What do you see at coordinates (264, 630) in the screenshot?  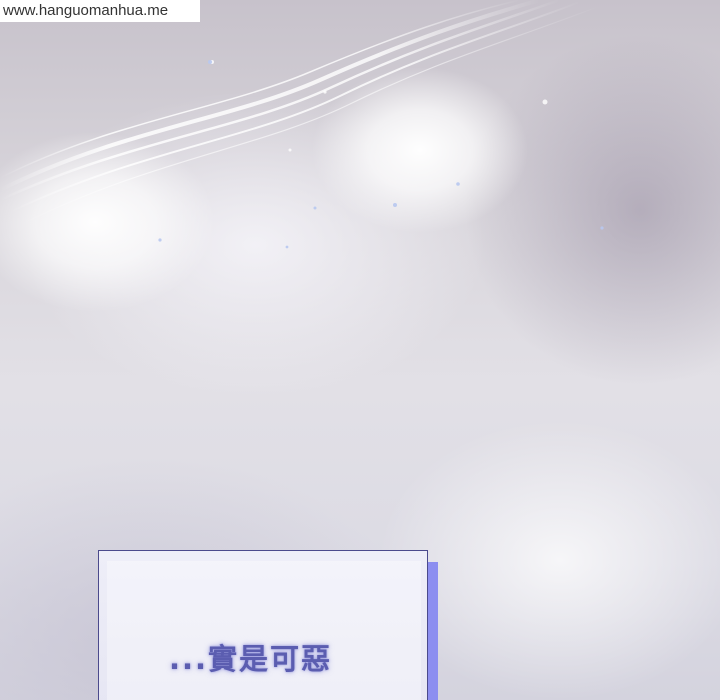 I see `speech-box-inner` at bounding box center [264, 630].